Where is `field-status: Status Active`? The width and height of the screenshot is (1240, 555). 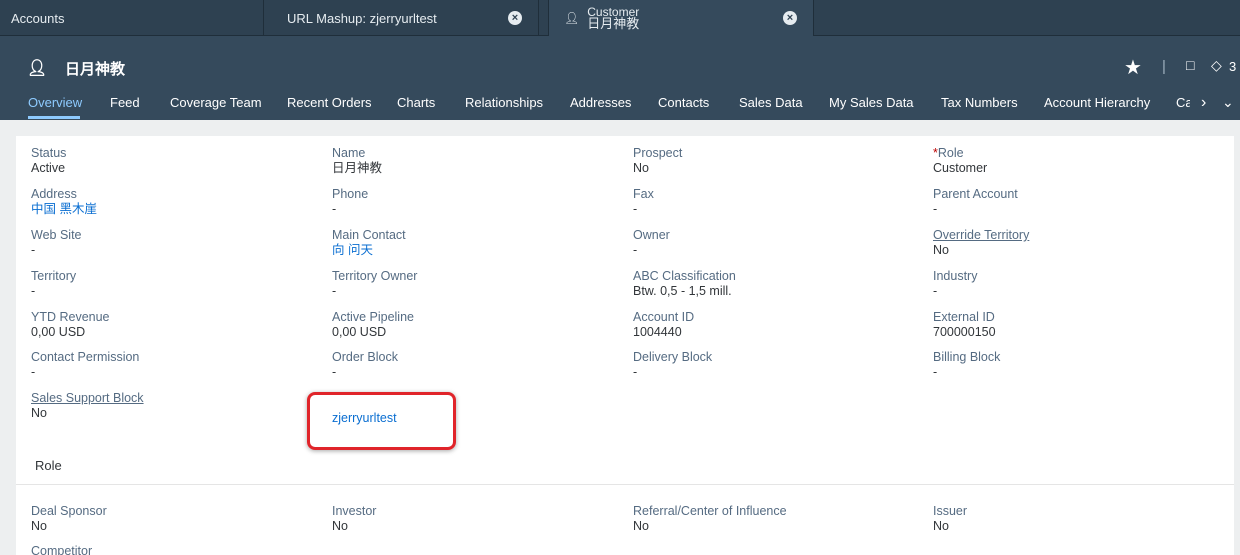 field-status: Status Active is located at coordinates (48, 161).